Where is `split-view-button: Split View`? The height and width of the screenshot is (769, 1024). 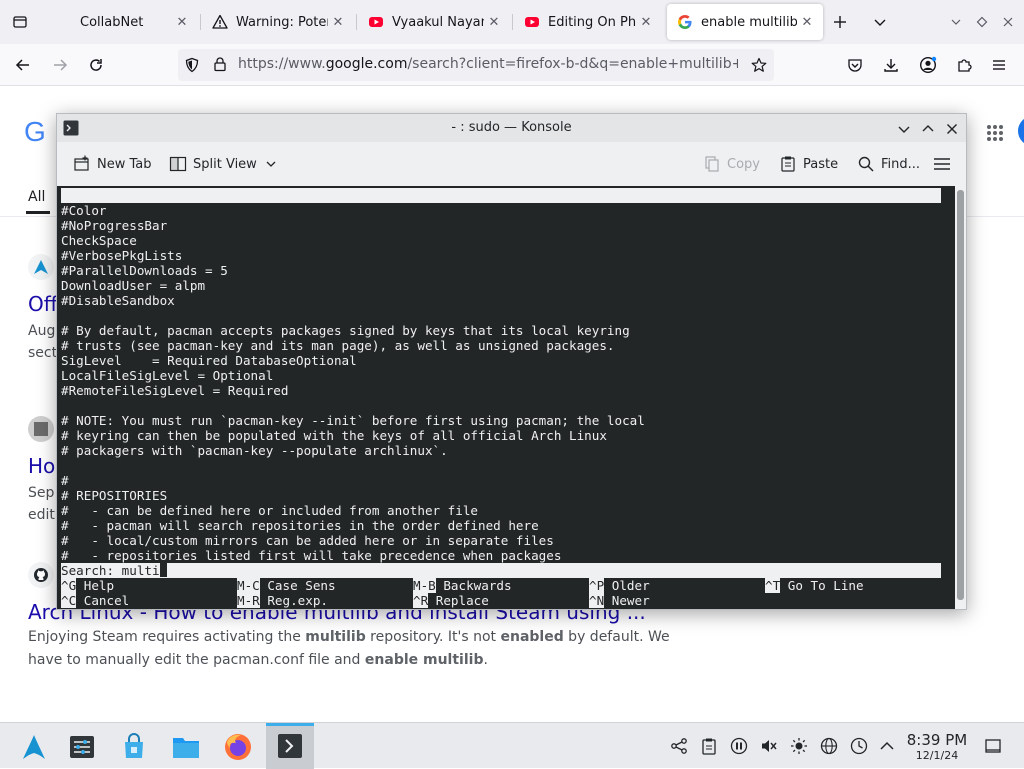 split-view-button: Split View is located at coordinates (226, 164).